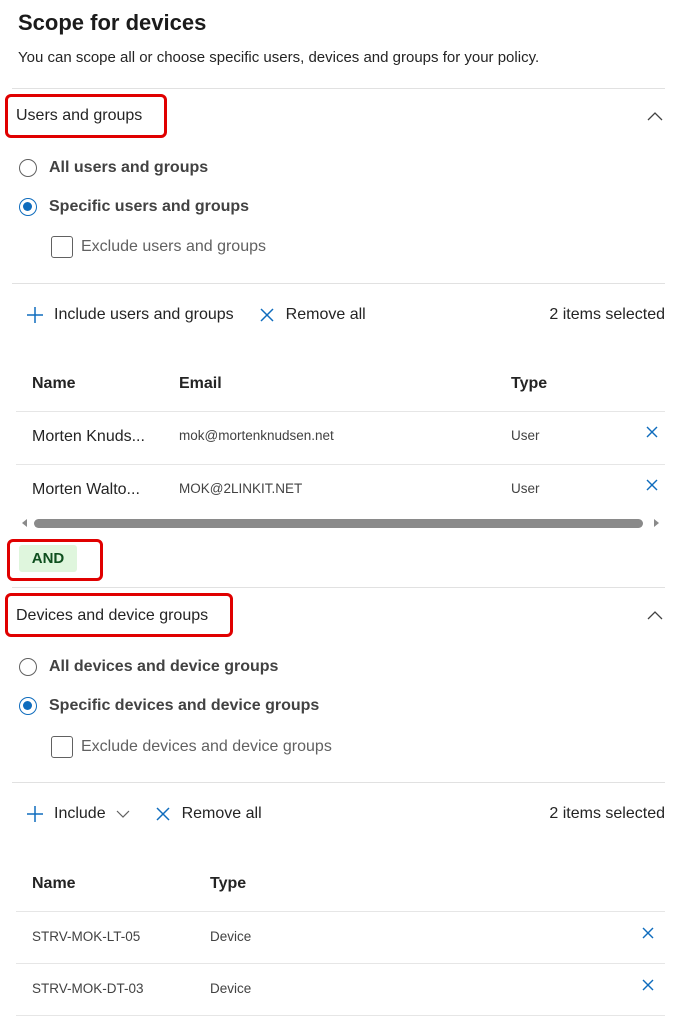 The height and width of the screenshot is (1024, 673). What do you see at coordinates (80, 813) in the screenshot?
I see `include-devices-label: Include` at bounding box center [80, 813].